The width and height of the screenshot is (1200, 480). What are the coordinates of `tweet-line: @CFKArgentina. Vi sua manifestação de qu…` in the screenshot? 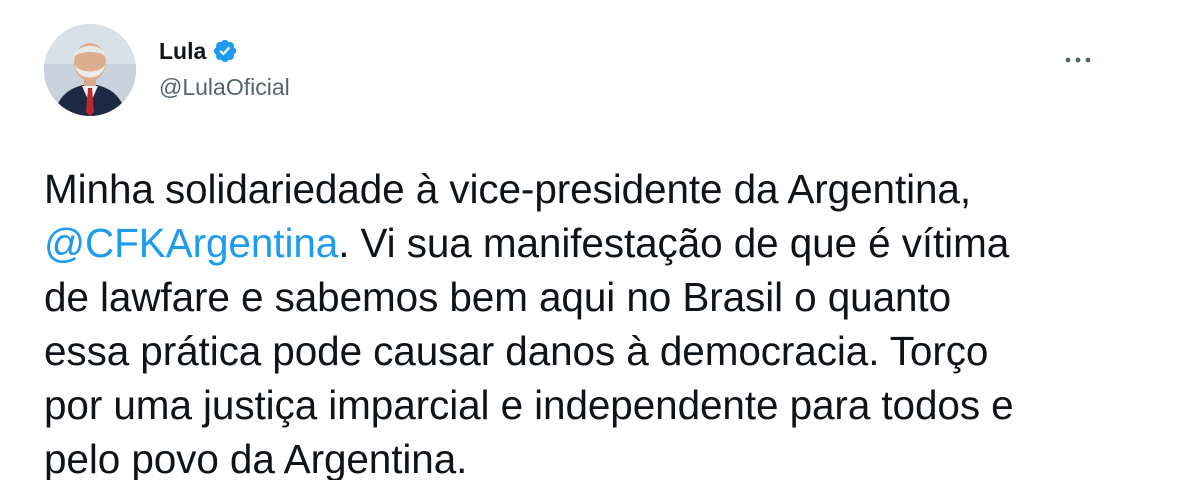 It's located at (604, 243).